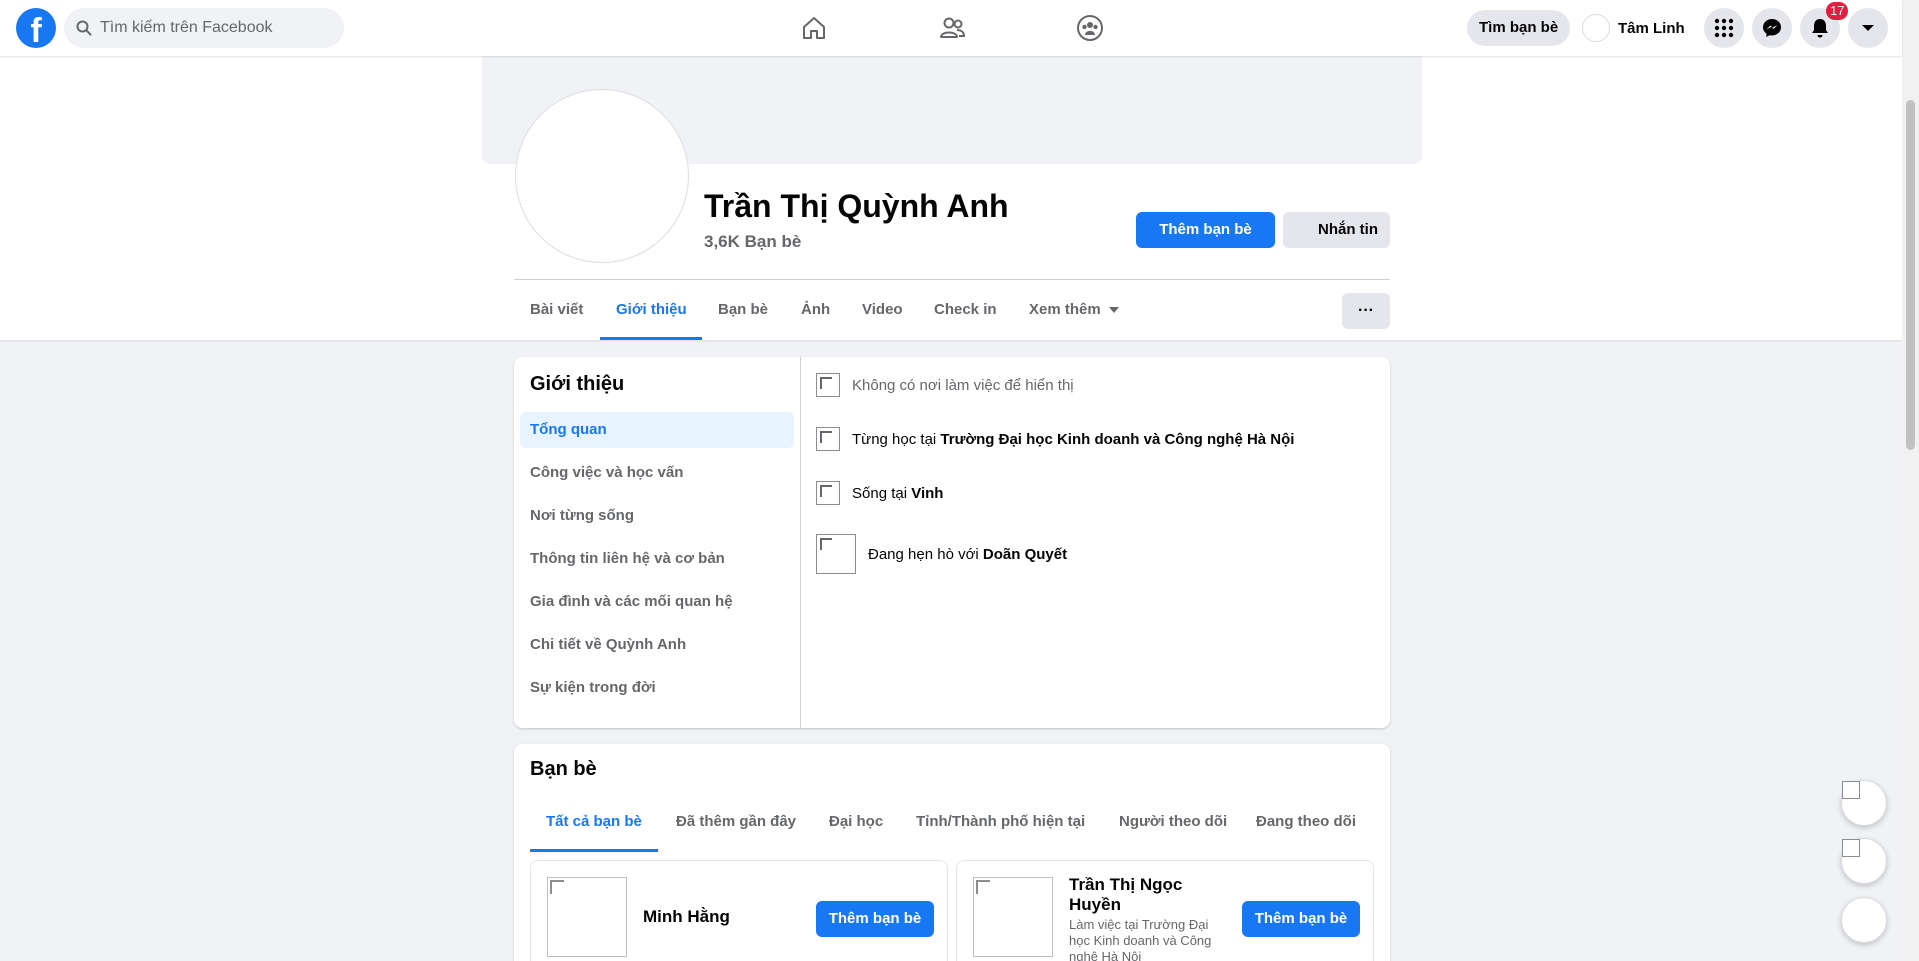 The height and width of the screenshot is (961, 1919). What do you see at coordinates (965, 316) in the screenshot?
I see `tab-check-in: Check in` at bounding box center [965, 316].